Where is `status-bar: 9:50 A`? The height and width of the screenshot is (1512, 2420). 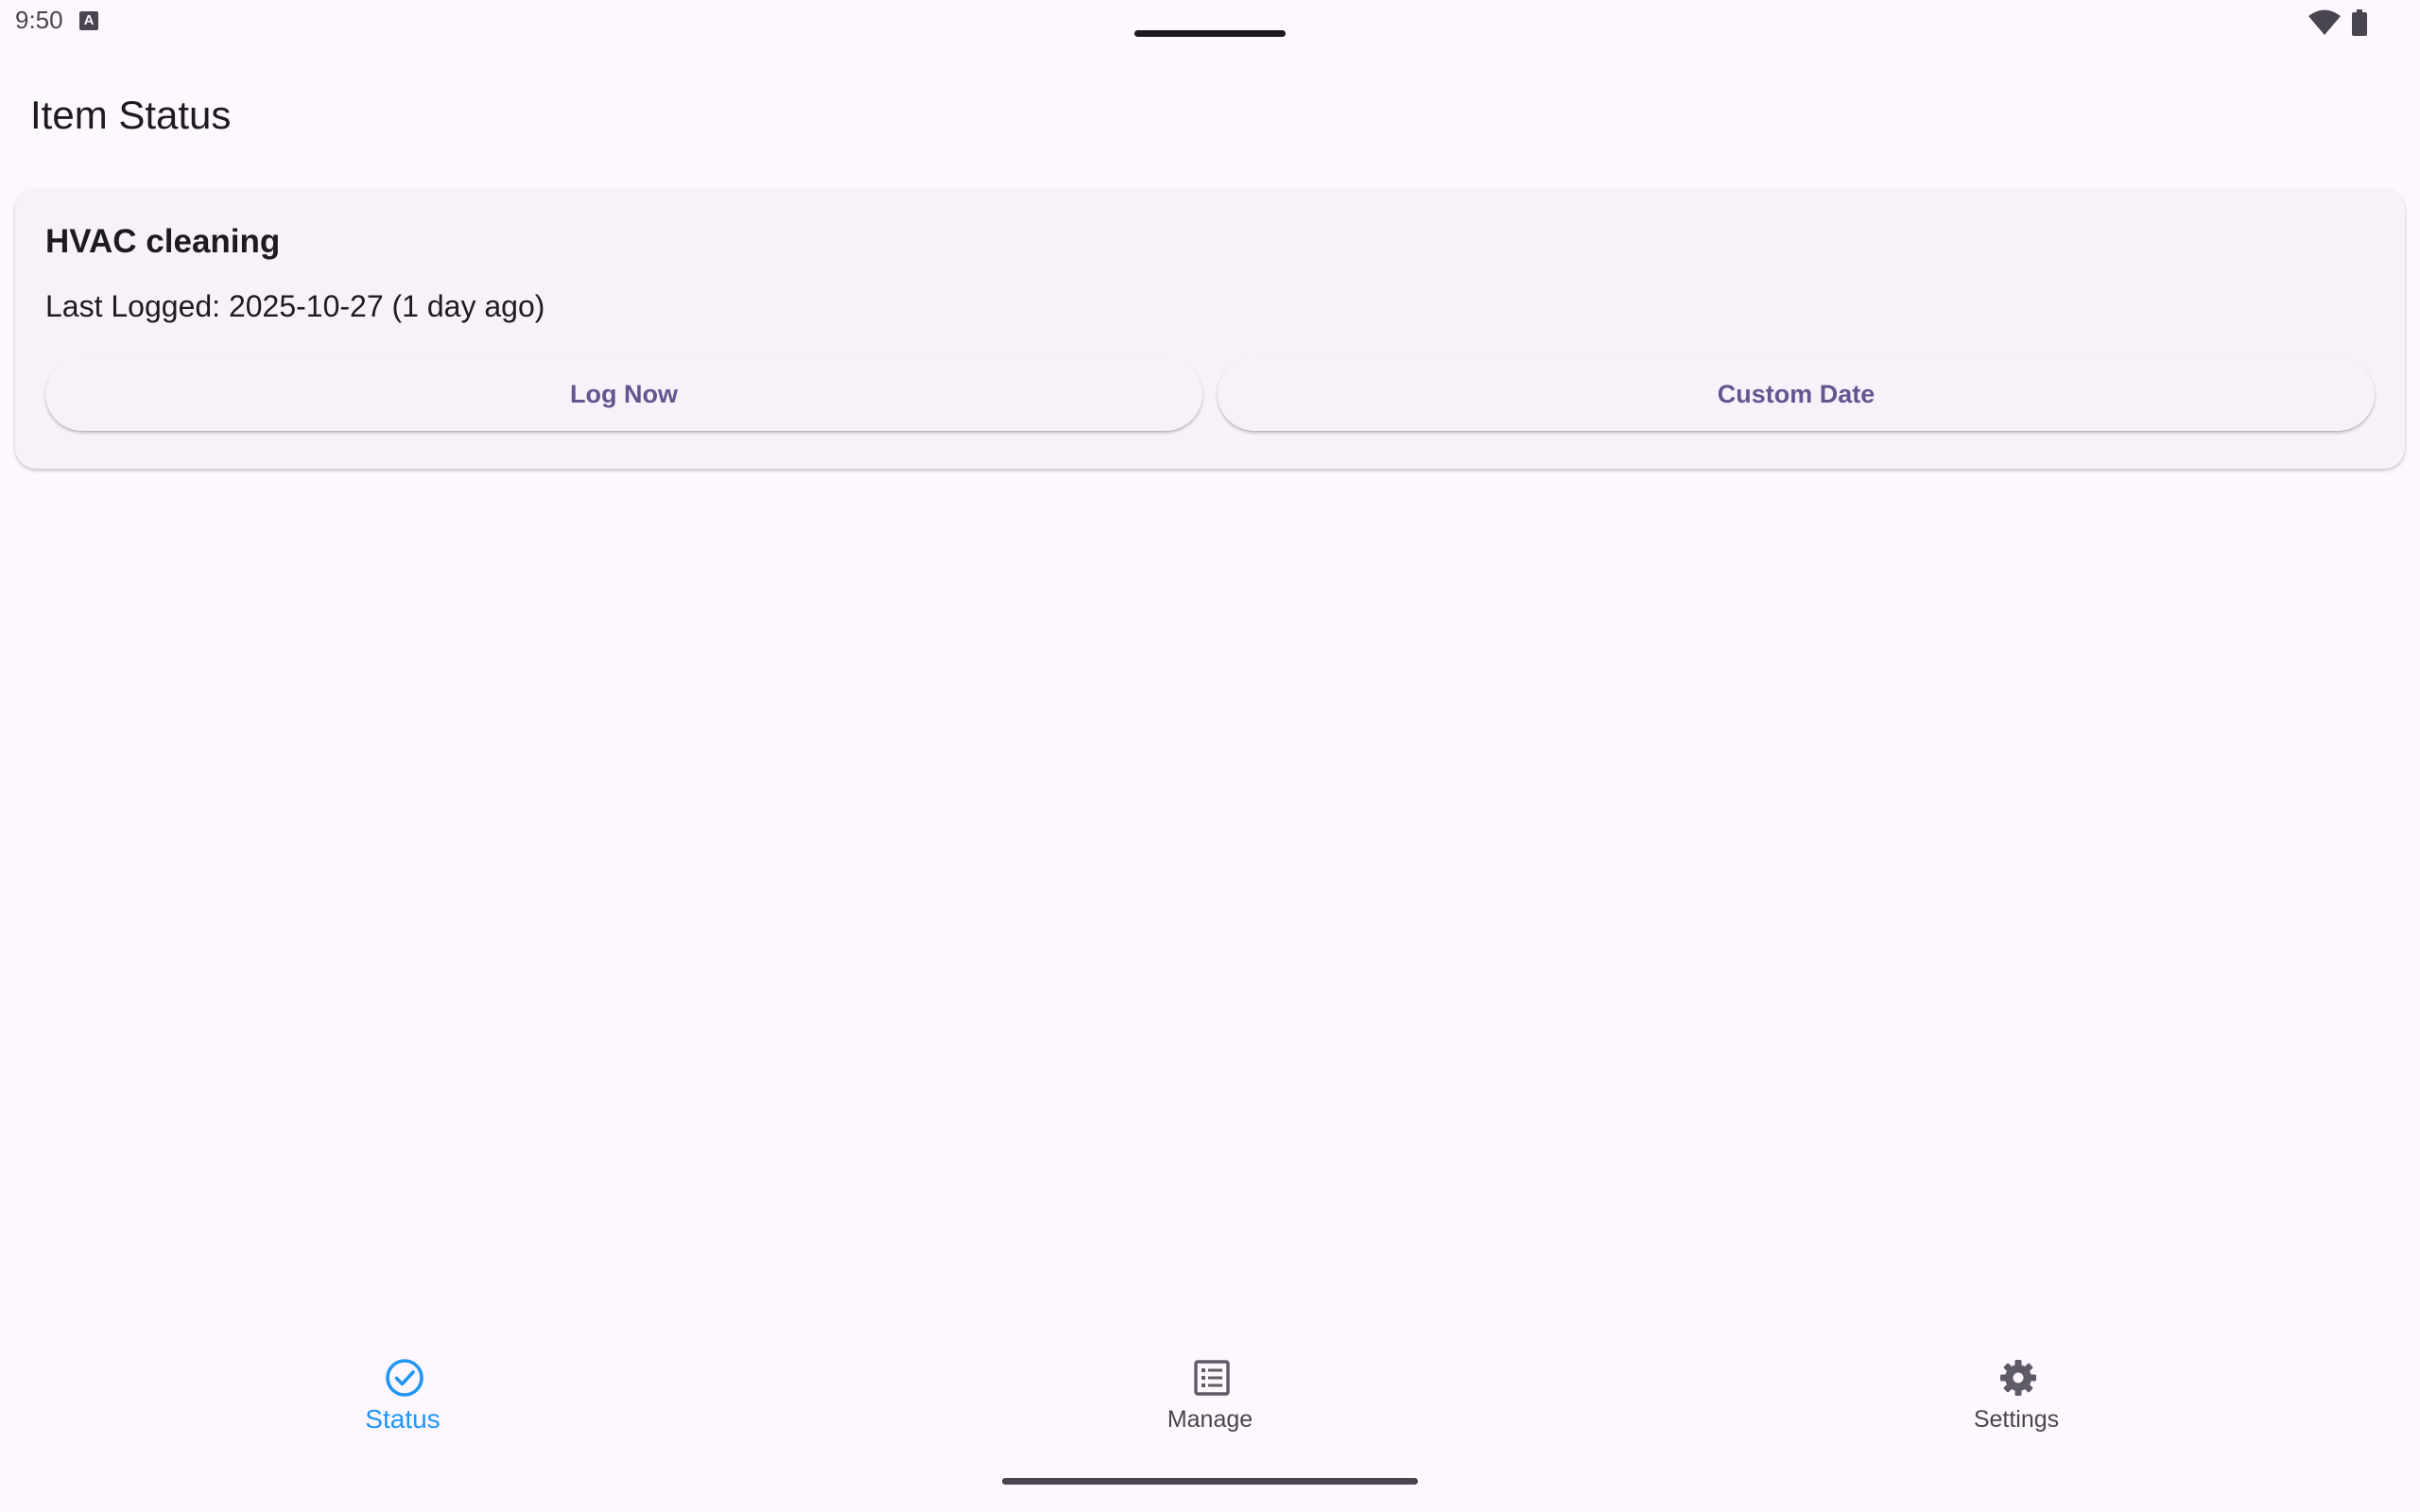 status-bar: 9:50 A is located at coordinates (1210, 22).